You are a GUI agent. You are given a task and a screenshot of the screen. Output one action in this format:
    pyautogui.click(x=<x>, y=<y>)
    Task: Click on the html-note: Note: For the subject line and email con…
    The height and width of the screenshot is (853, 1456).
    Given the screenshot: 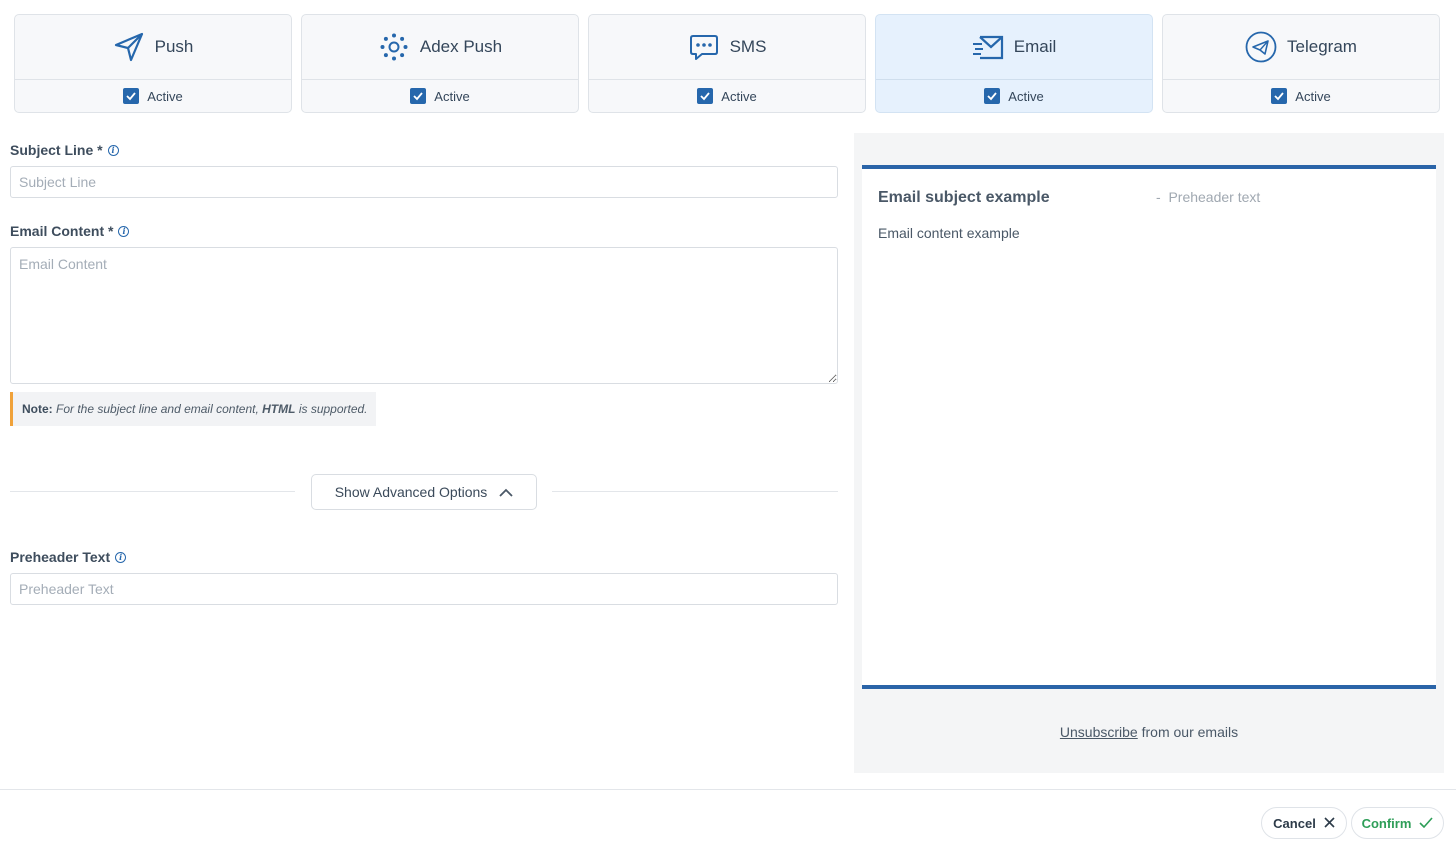 What is the action you would take?
    pyautogui.click(x=193, y=409)
    